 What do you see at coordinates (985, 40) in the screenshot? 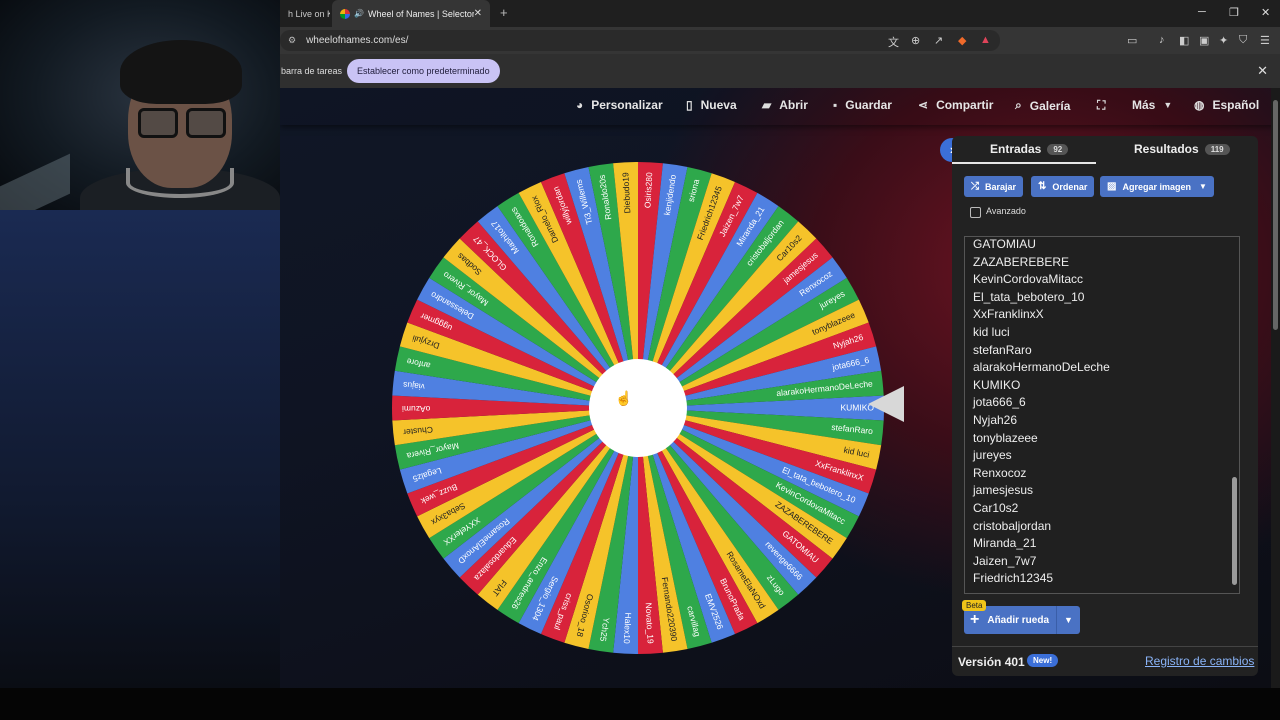
I see `rewards-icon: ▲` at bounding box center [985, 40].